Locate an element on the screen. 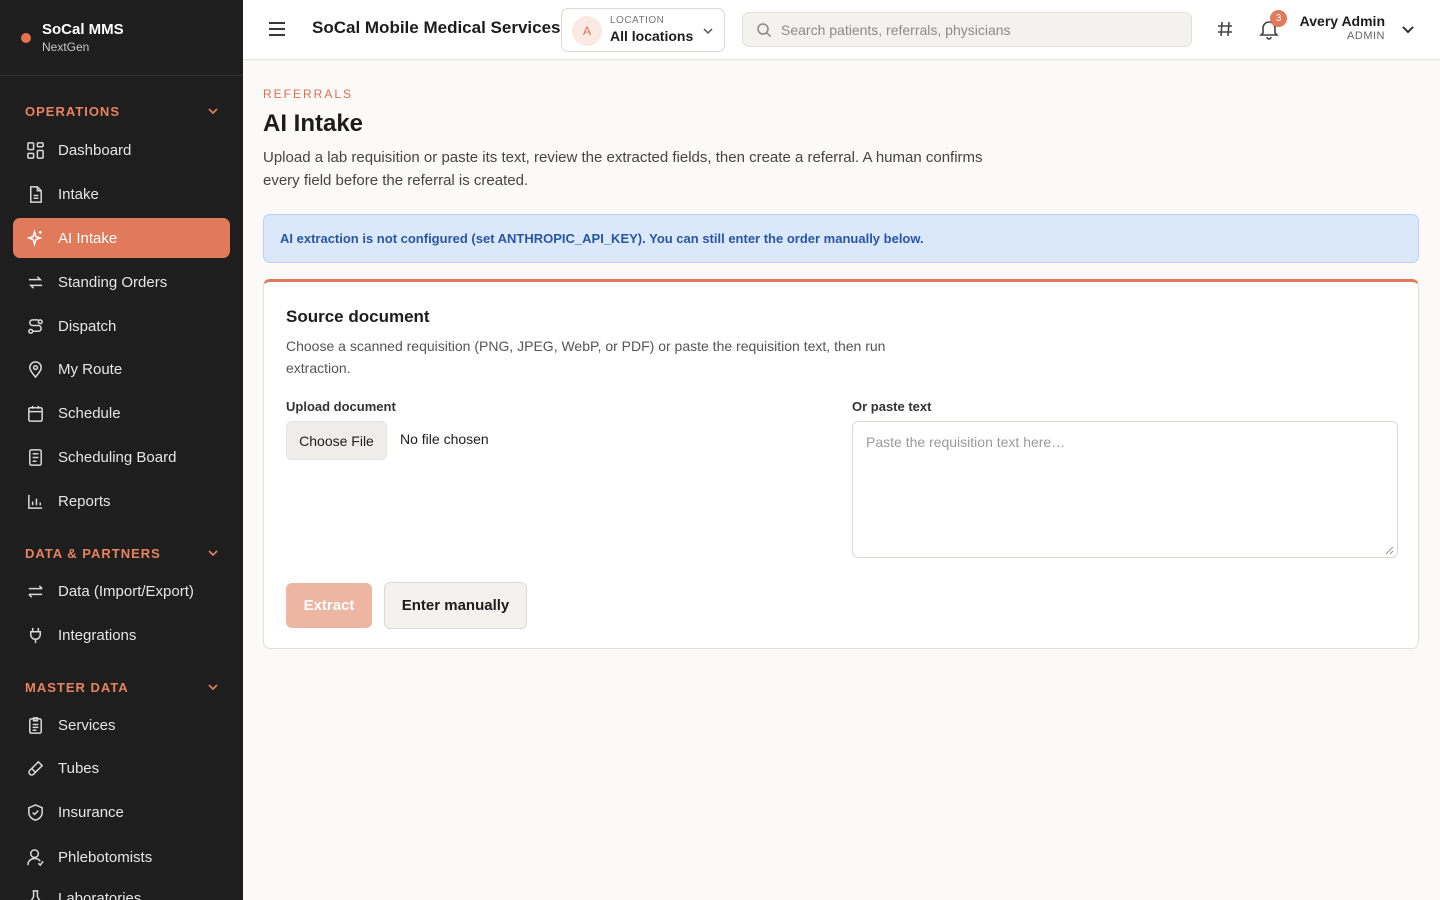 This screenshot has height=900, width=1440. upload-label: Upload document is located at coordinates (341, 406).